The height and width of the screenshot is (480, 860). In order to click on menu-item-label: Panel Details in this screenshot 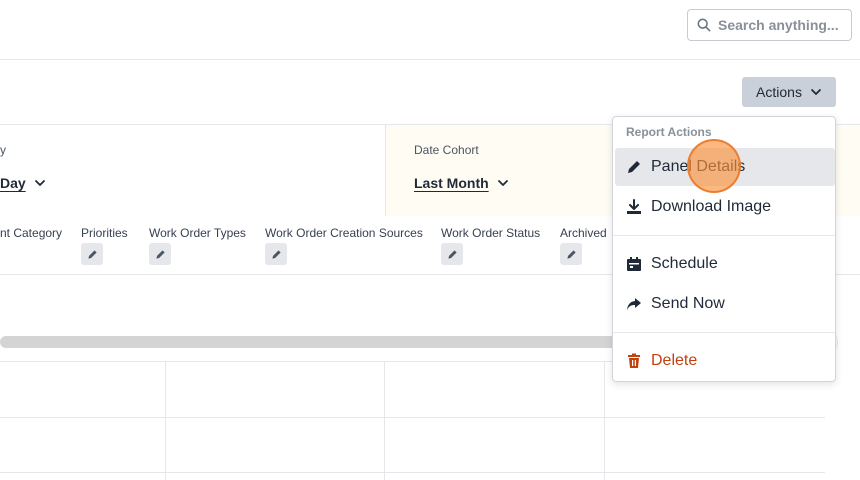, I will do `click(698, 166)`.